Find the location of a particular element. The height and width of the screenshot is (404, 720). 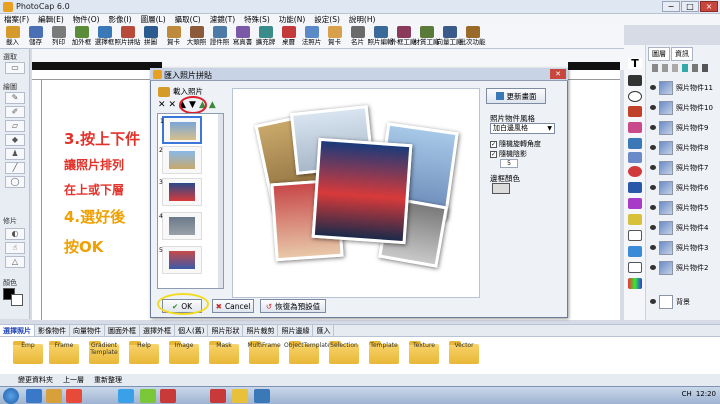

shape-object-icon is located at coordinates (635, 80).